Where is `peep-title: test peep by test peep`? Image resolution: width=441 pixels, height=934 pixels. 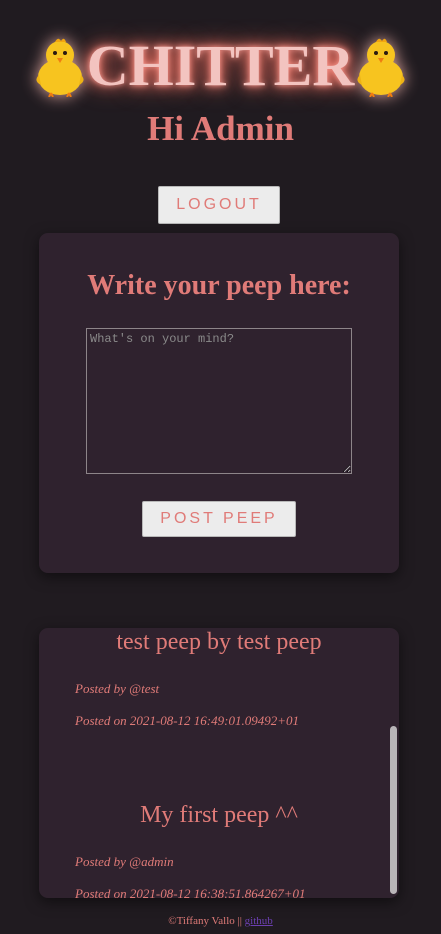 peep-title: test peep by test peep is located at coordinates (219, 642).